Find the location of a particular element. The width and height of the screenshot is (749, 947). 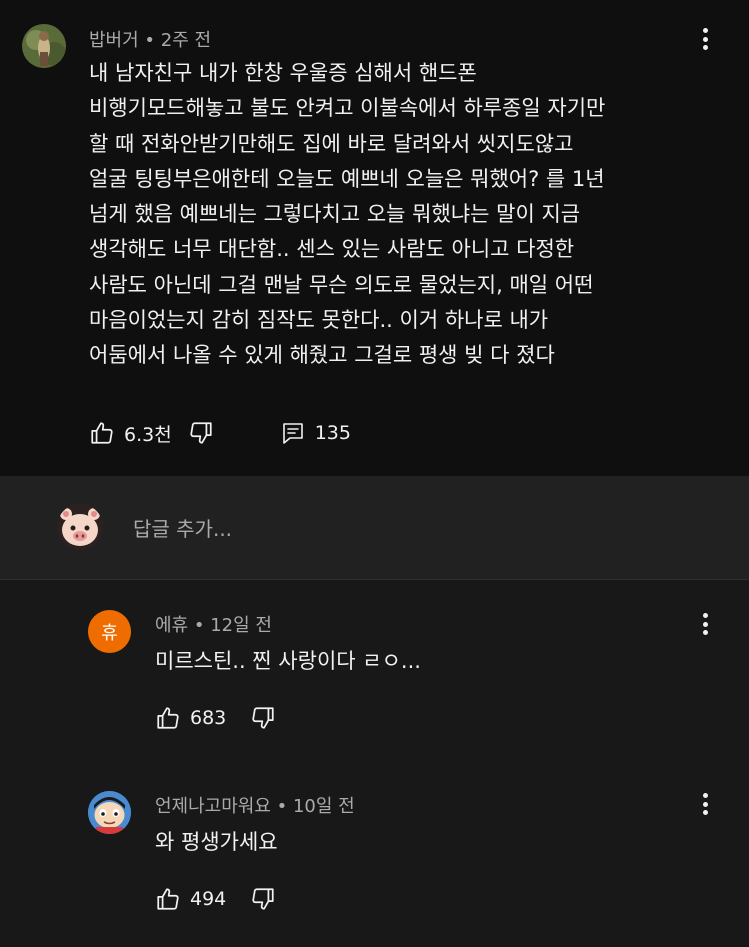

reply-count: 135 is located at coordinates (333, 433).